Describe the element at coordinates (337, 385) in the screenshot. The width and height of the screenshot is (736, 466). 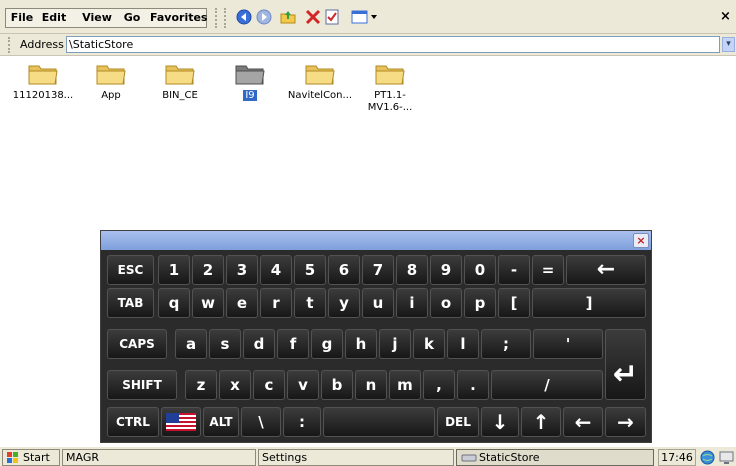
I see `key-b: b` at that location.